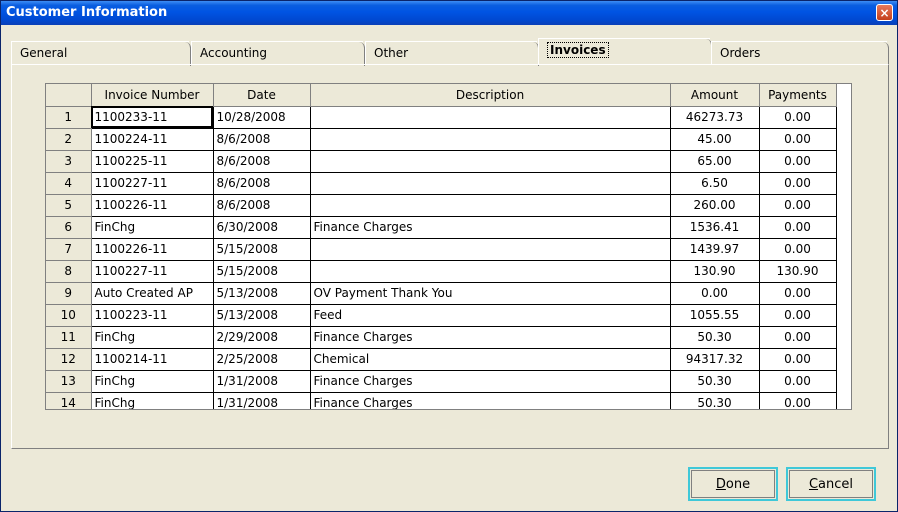 This screenshot has width=898, height=512. I want to click on table-row: 8 1100227-11 5/15/2008 130.90 130.90, so click(441, 271).